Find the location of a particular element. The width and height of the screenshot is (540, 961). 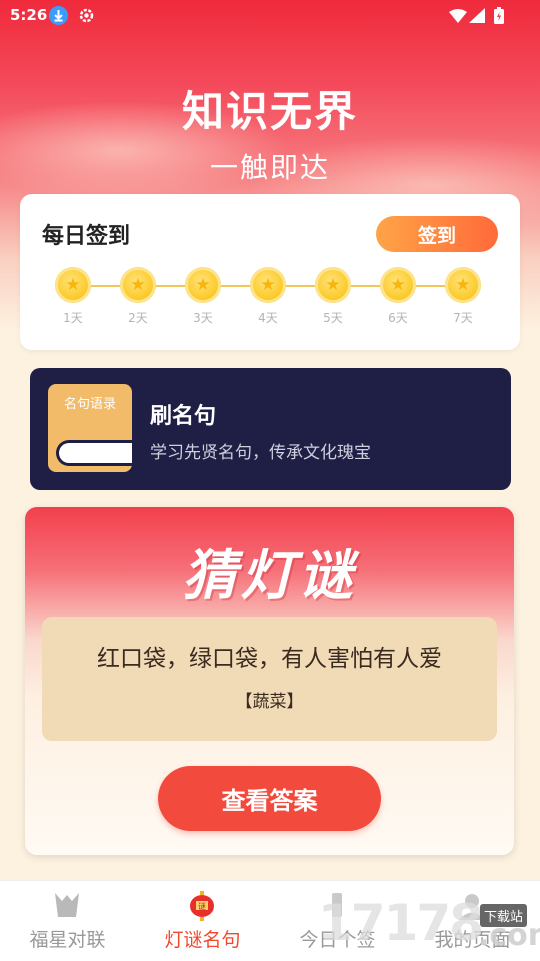

book-icon: 名句语录 is located at coordinates (90, 428).